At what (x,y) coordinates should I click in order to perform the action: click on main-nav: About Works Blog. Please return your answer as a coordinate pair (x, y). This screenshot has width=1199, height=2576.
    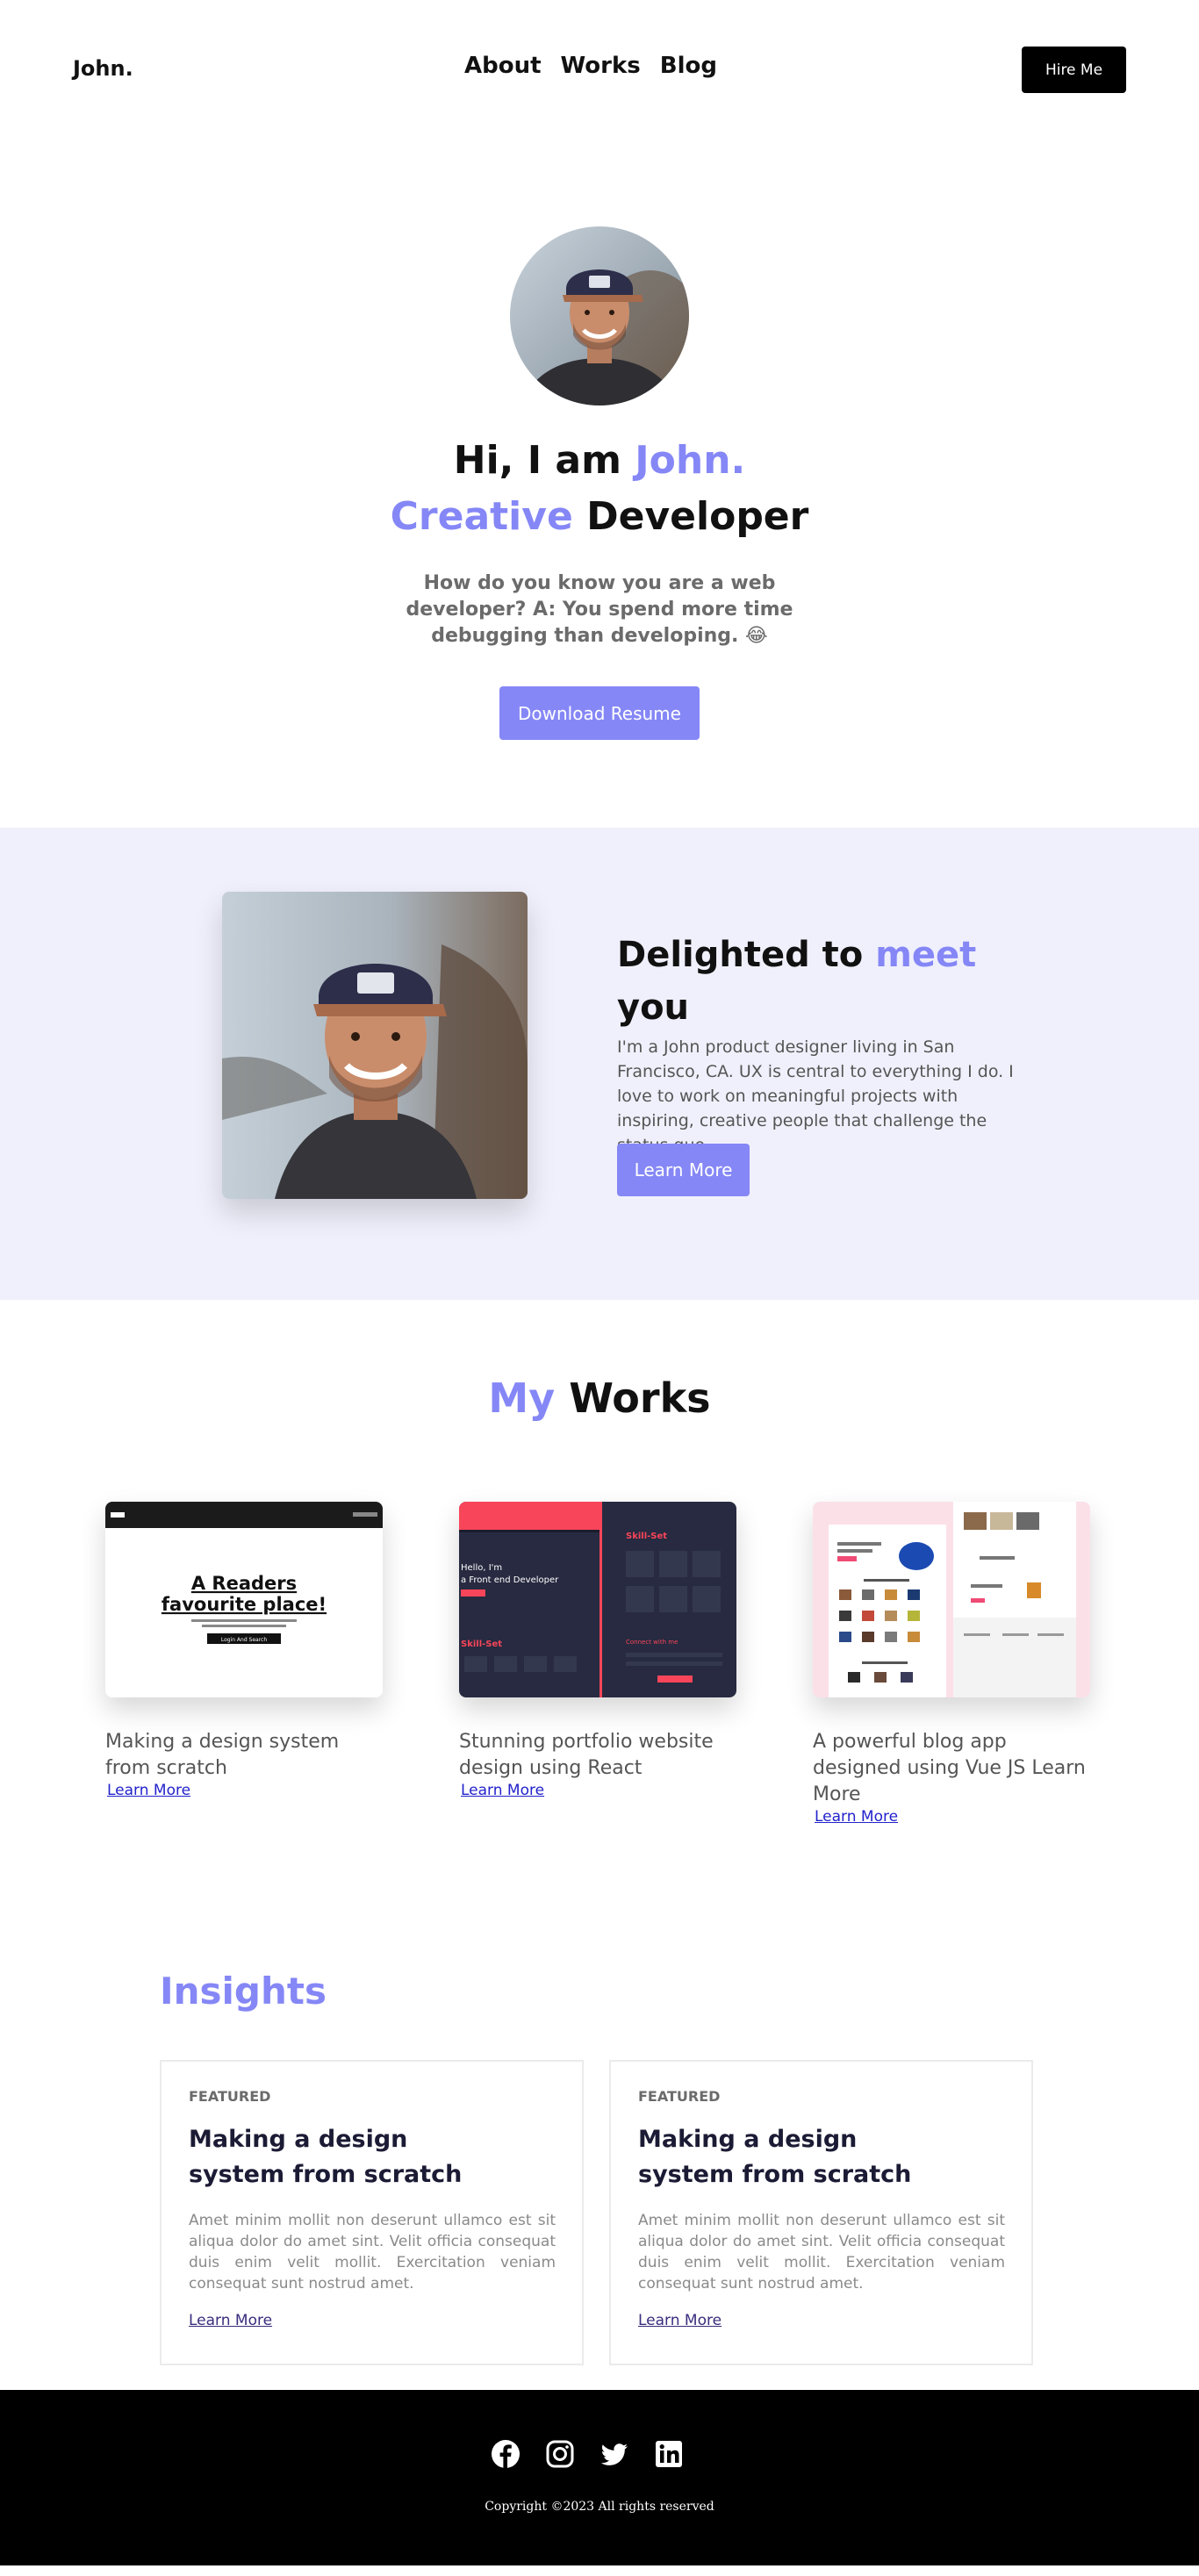
    Looking at the image, I should click on (590, 66).